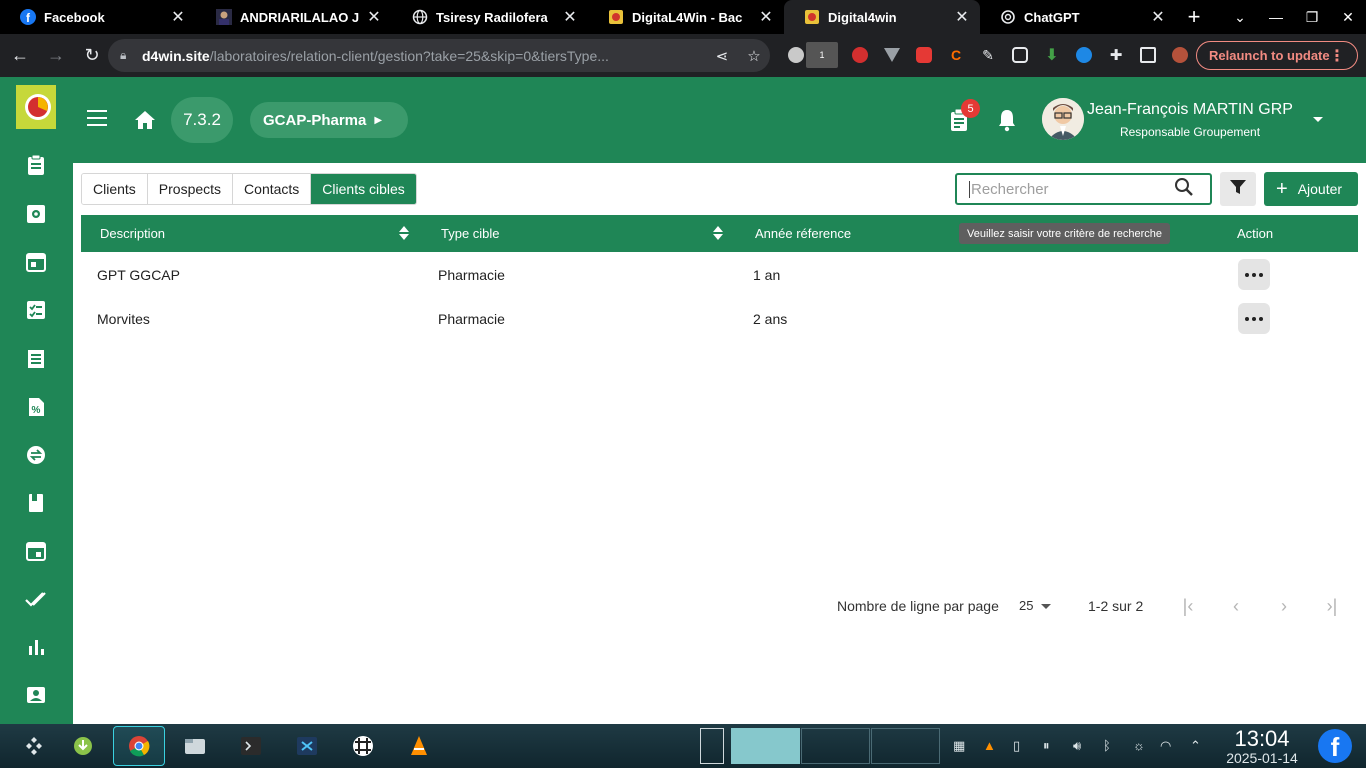 The height and width of the screenshot is (768, 1366). Describe the element at coordinates (36, 165) in the screenshot. I see `clipboard-icon` at that location.